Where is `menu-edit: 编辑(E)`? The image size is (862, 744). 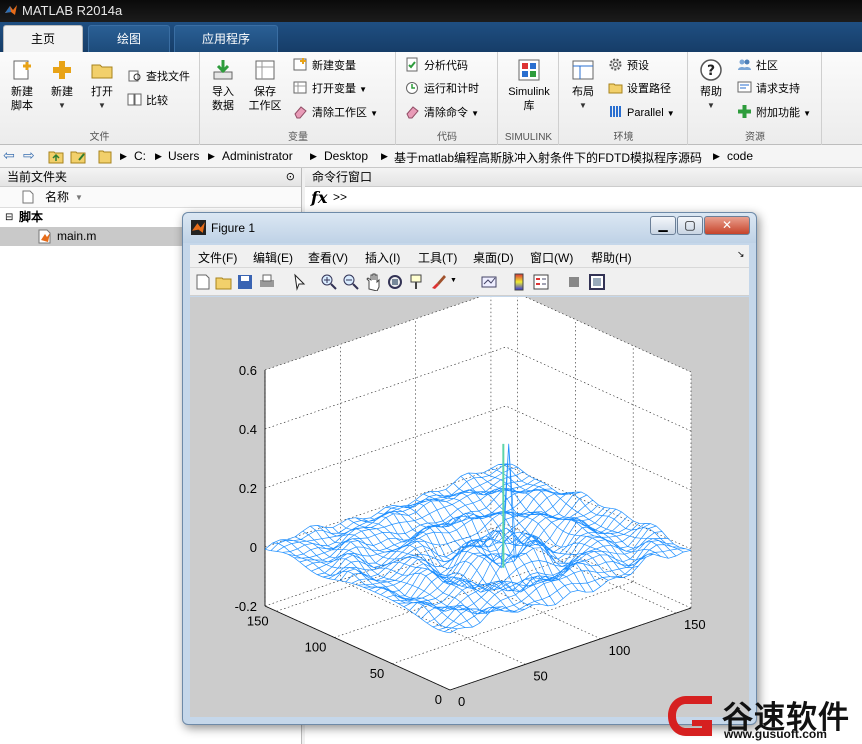
menu-edit: 编辑(E) is located at coordinates (273, 257).